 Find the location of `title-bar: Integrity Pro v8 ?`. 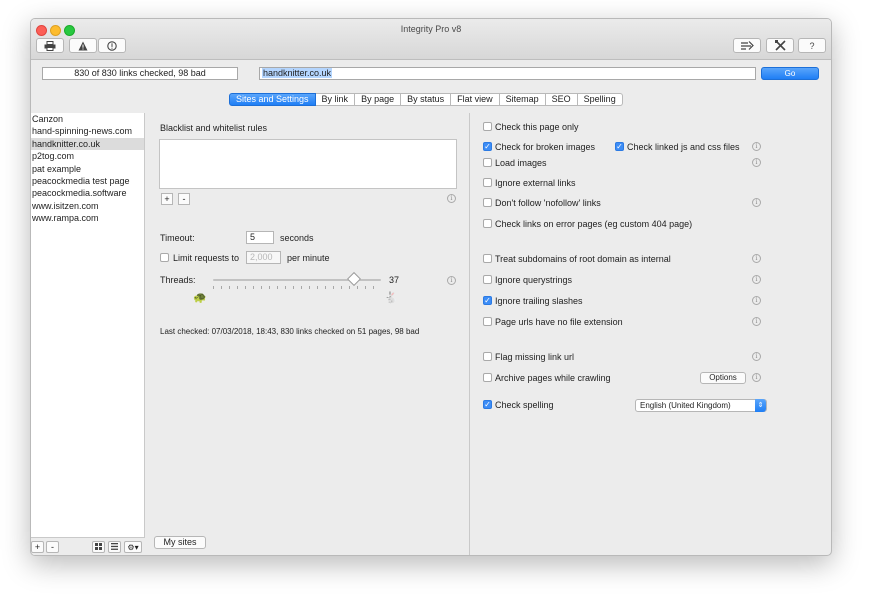

title-bar: Integrity Pro v8 ? is located at coordinates (431, 39).